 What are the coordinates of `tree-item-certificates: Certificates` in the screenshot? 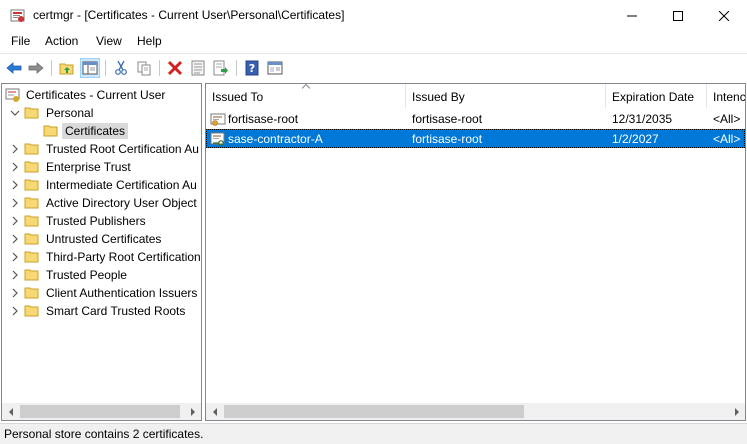 It's located at (101, 131).